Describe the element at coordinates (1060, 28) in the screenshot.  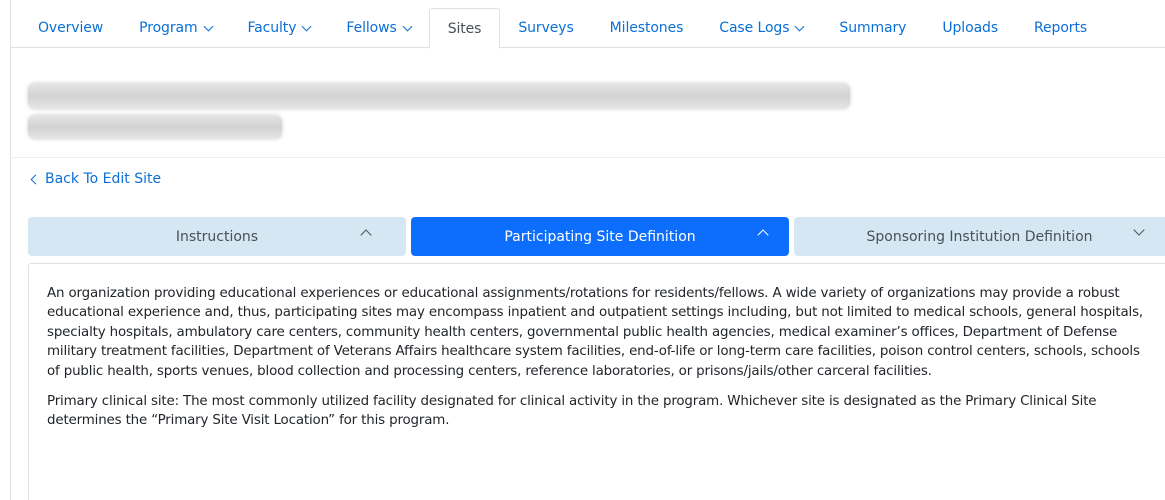
I see `tab-reports: Reports` at that location.